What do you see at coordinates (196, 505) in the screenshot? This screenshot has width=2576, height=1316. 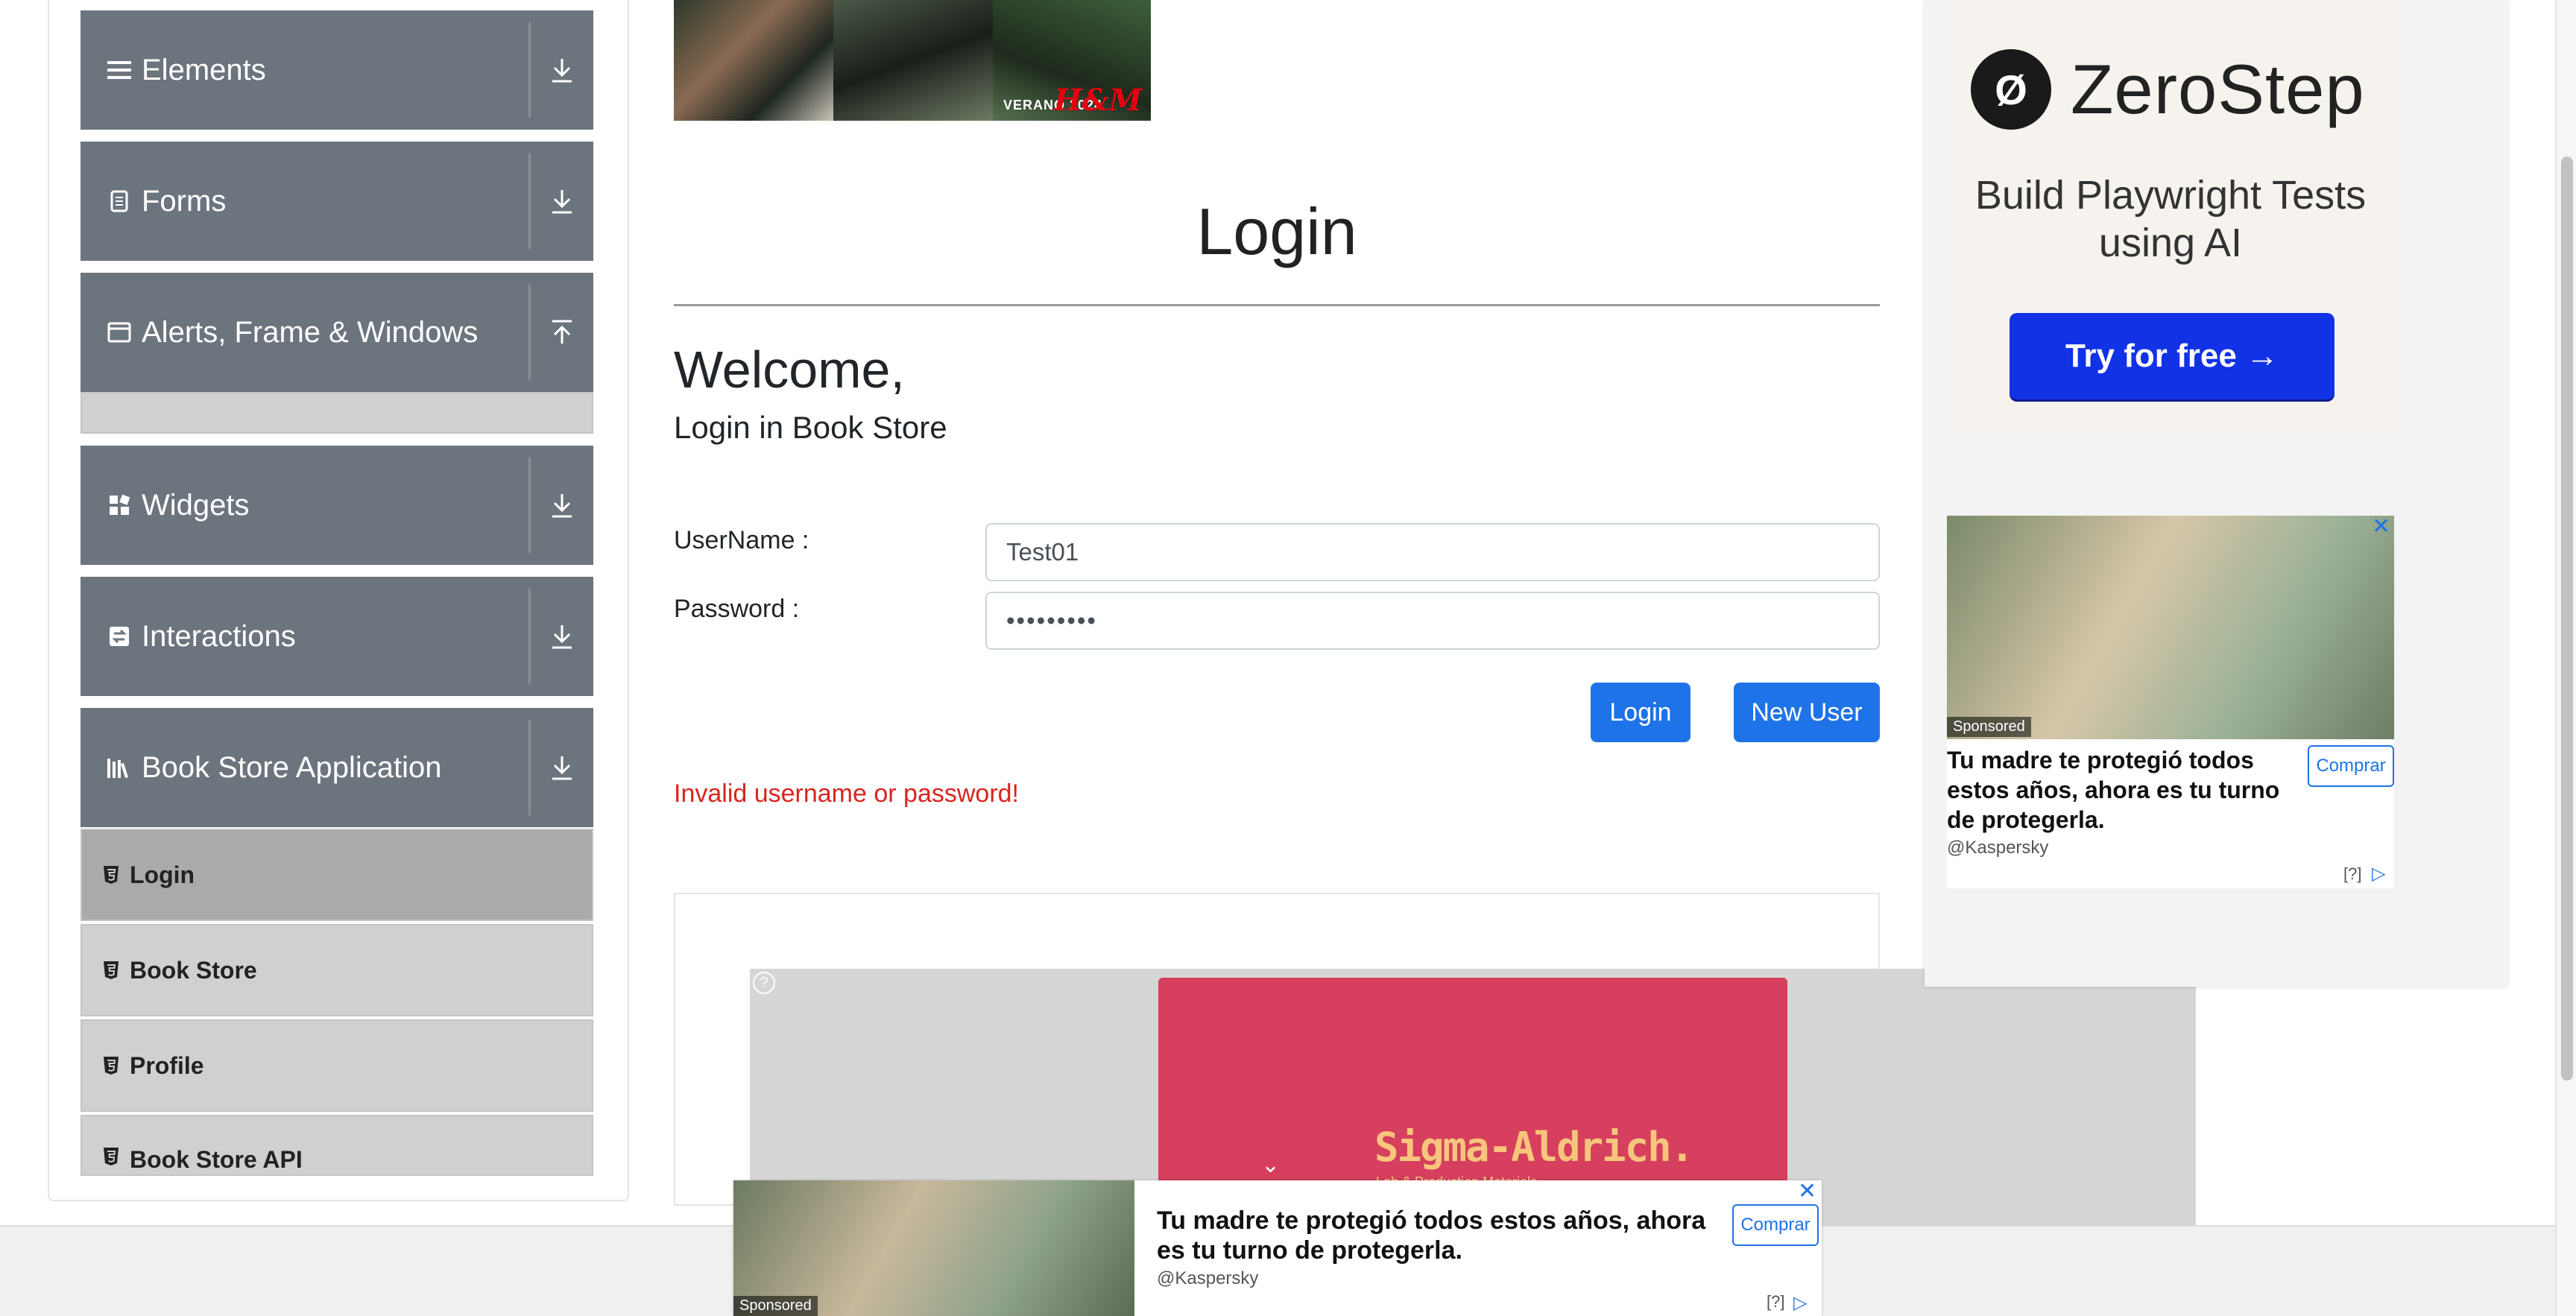 I see `sidebar-group-title: Widgets` at bounding box center [196, 505].